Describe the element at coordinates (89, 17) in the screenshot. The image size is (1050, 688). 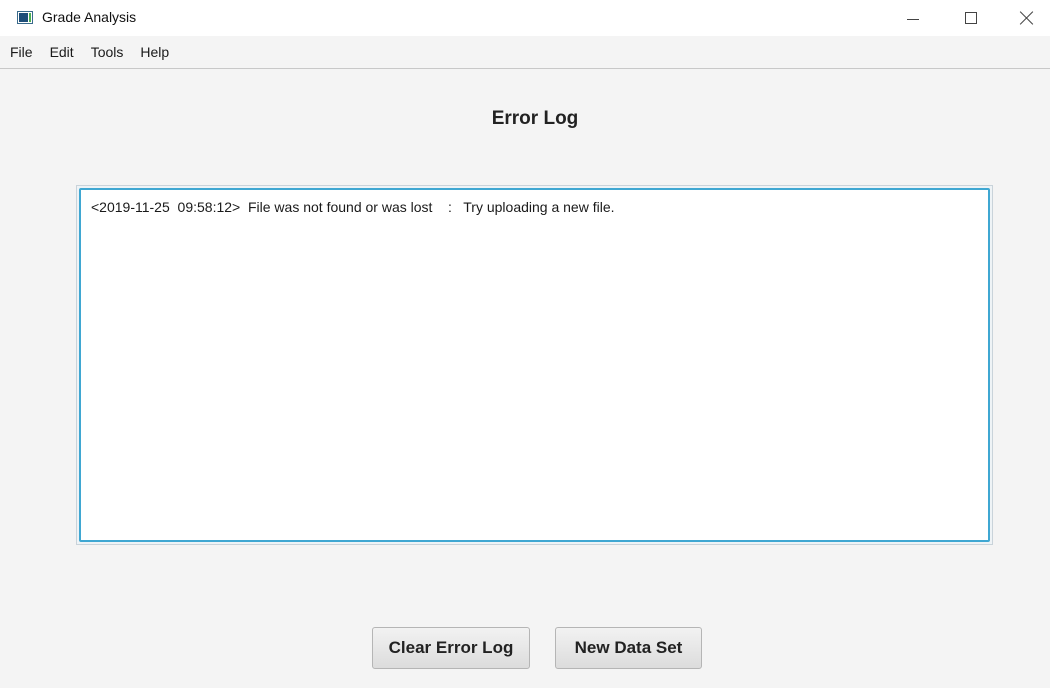
I see `window-title: Grade Analysis` at that location.